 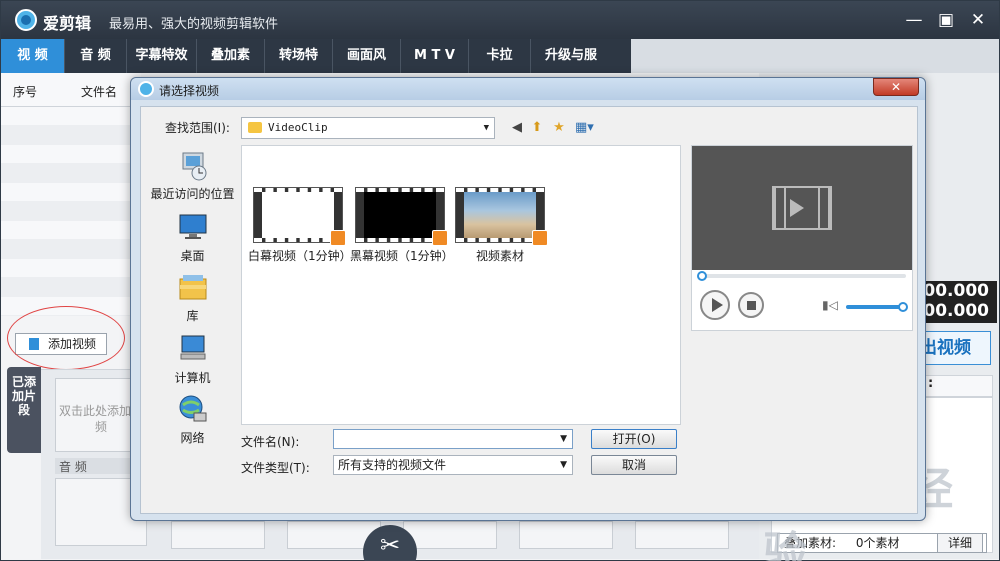 What do you see at coordinates (368, 128) in the screenshot?
I see `look-in-select: VideoClip ▼` at bounding box center [368, 128].